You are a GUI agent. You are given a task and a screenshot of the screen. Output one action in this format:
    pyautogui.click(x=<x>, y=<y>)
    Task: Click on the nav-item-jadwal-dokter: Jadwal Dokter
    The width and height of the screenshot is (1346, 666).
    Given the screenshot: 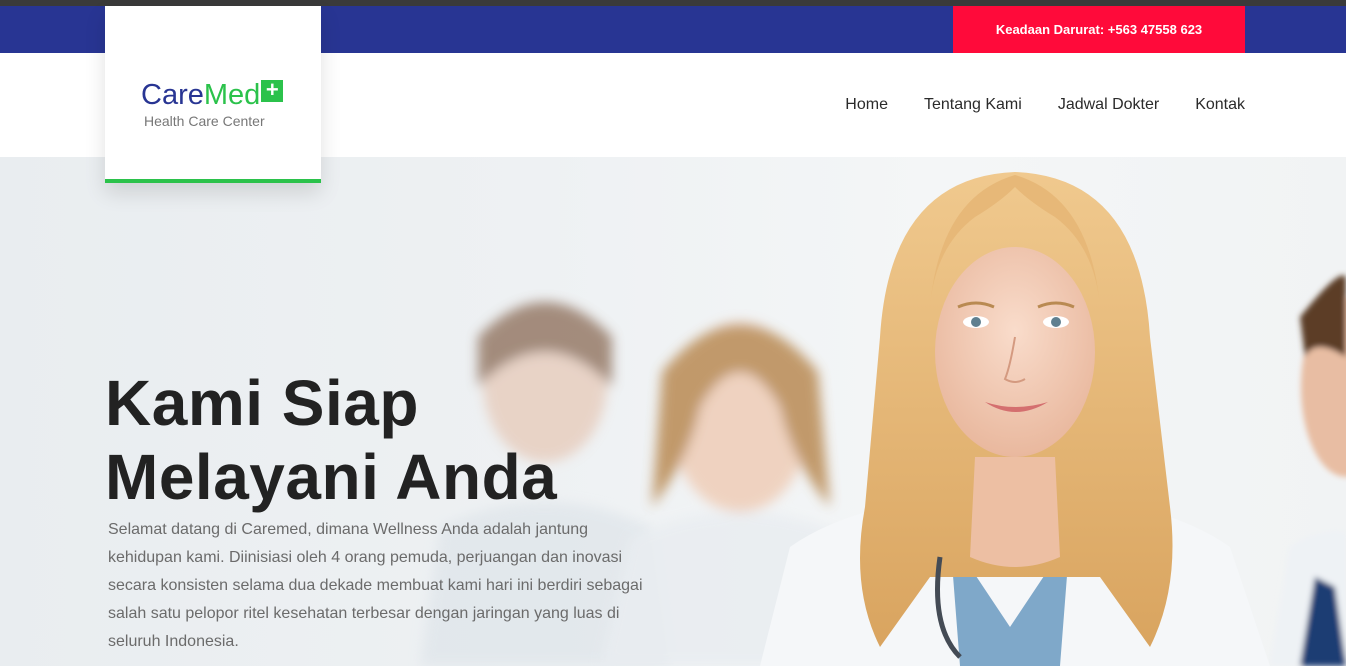 What is the action you would take?
    pyautogui.click(x=1108, y=105)
    